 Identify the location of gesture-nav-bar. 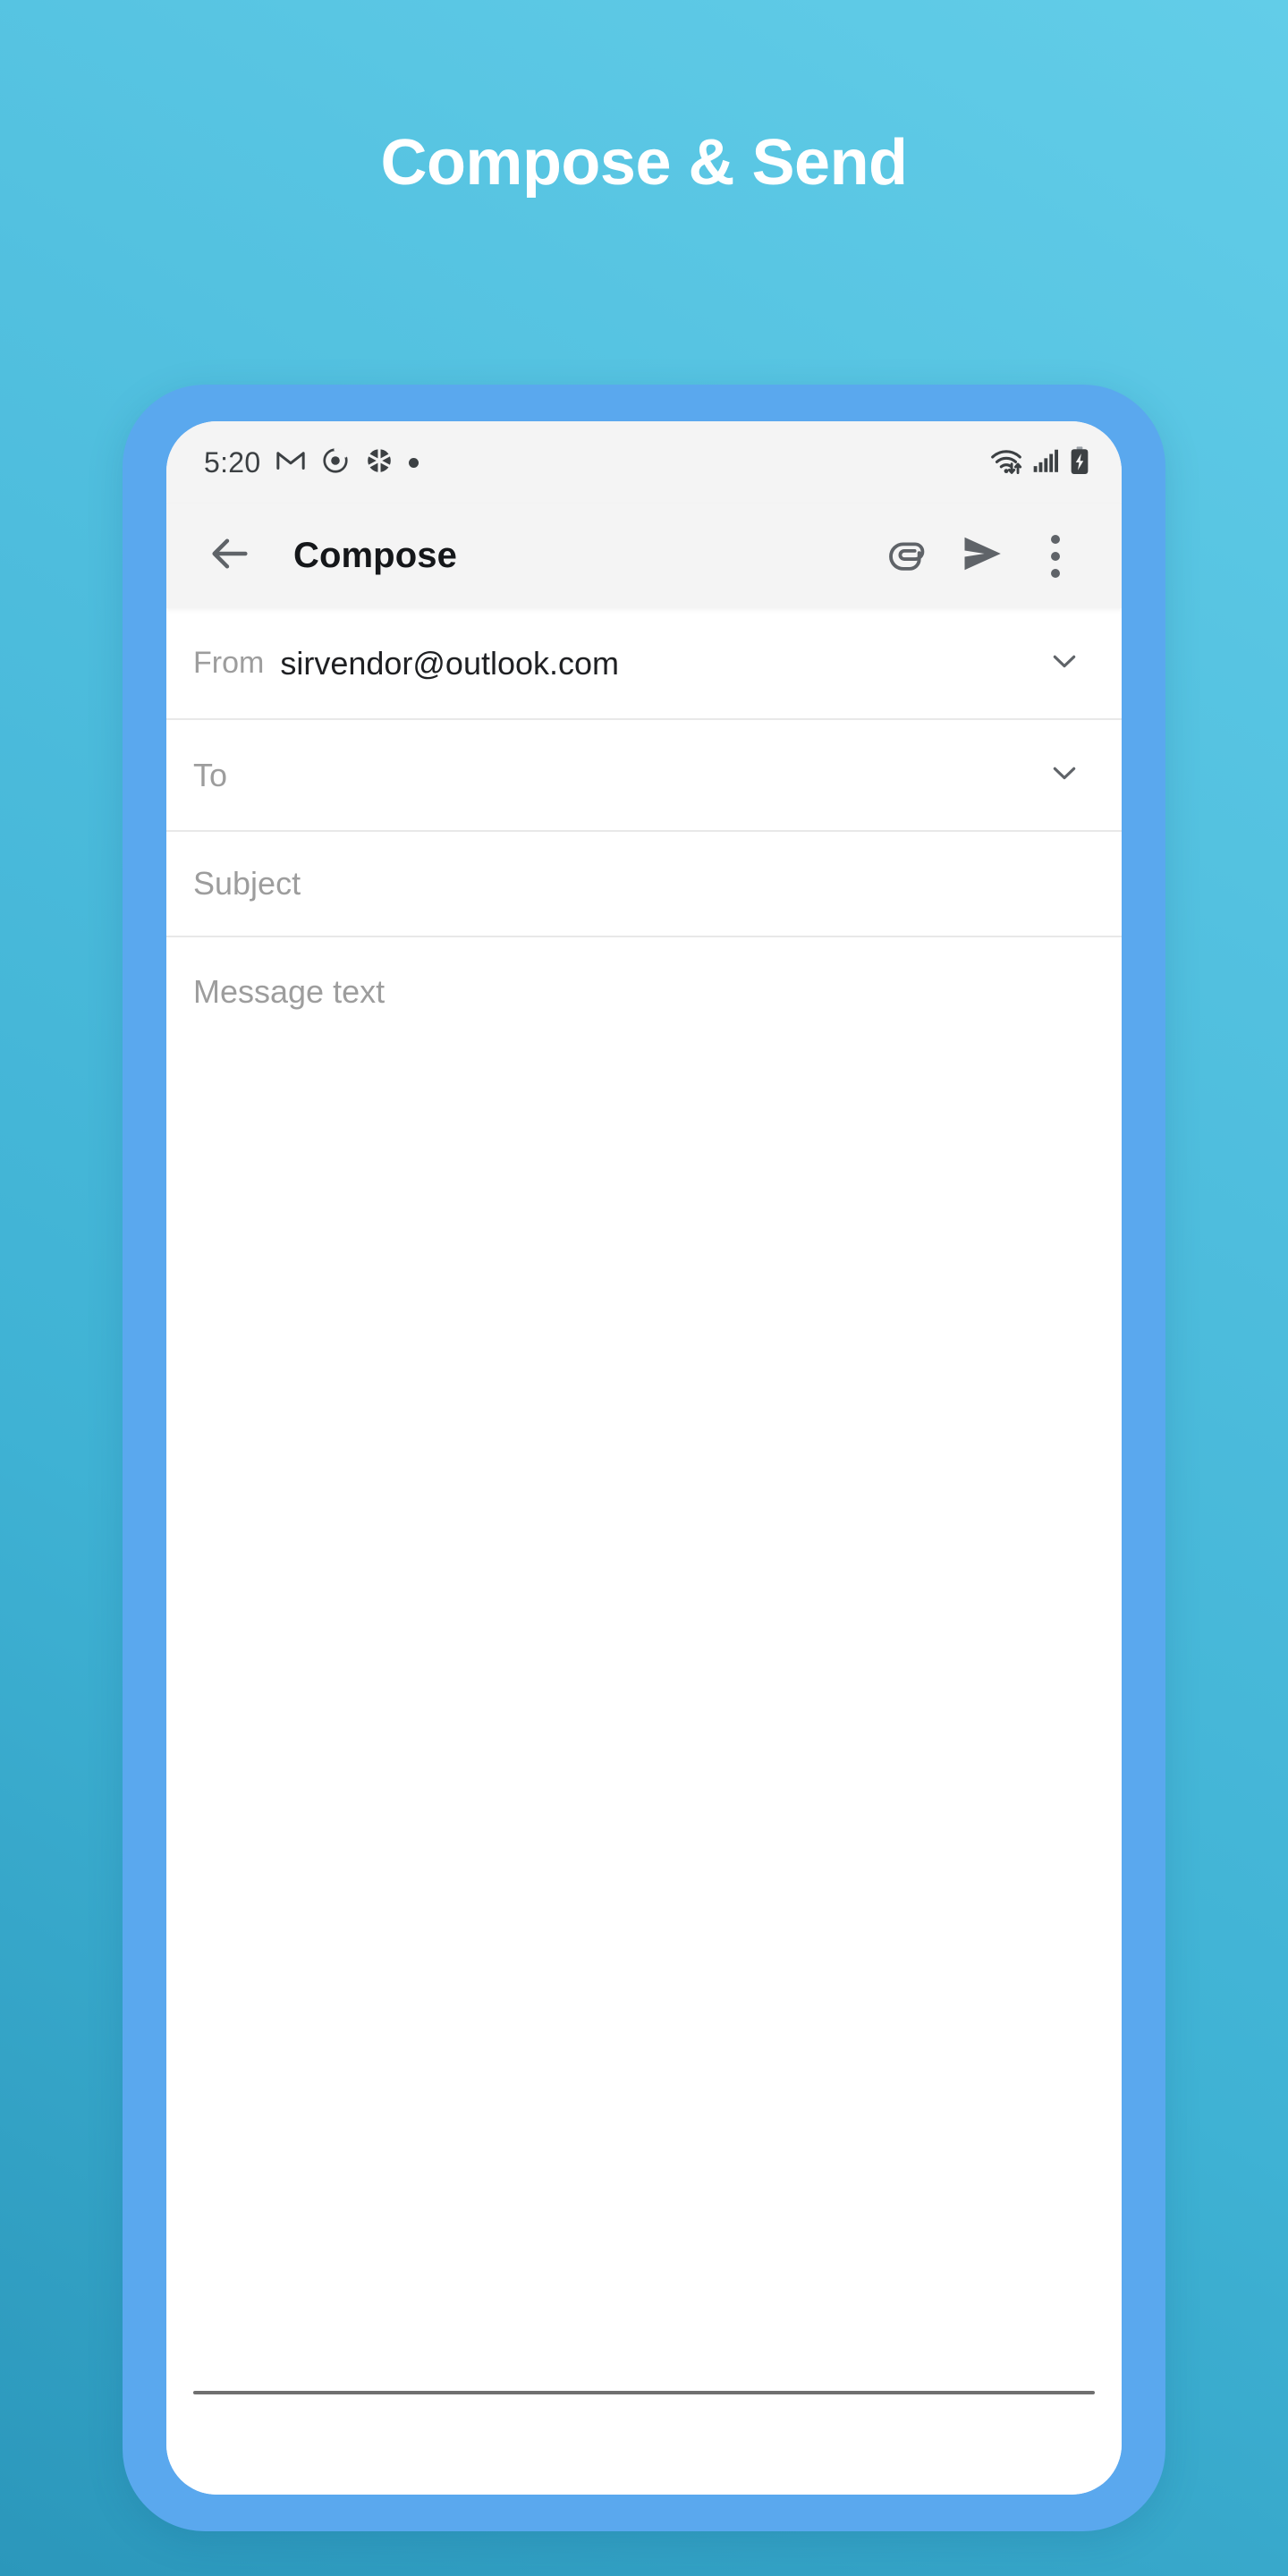
(644, 2442).